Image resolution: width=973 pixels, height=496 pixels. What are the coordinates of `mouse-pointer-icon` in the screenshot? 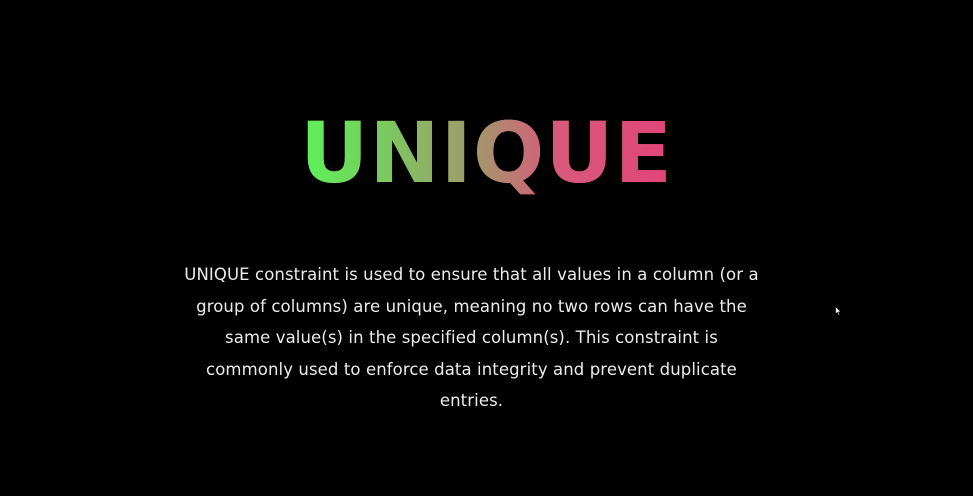 It's located at (838, 311).